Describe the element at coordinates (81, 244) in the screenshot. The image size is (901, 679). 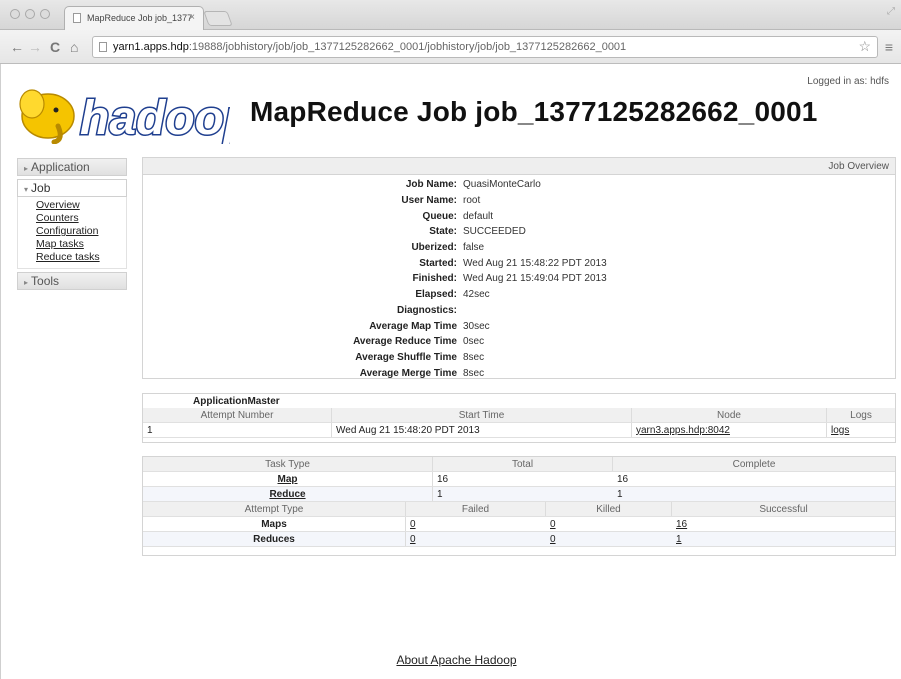
I see `link-map-tasks: Map tasks` at that location.